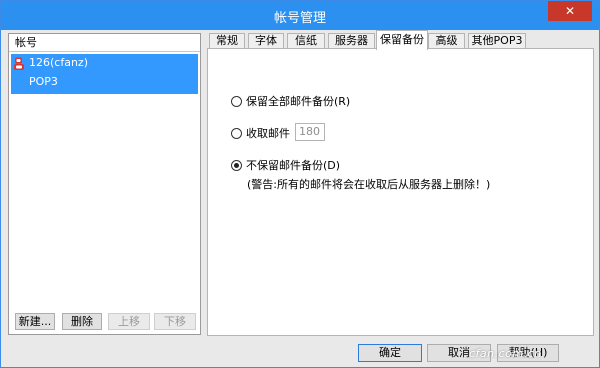  Describe the element at coordinates (129, 321) in the screenshot. I see `move-up-button: 上移` at that location.